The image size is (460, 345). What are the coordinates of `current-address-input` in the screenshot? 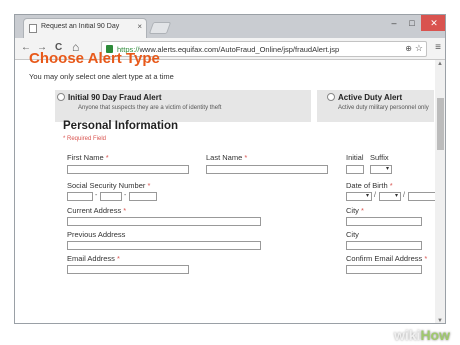 It's located at (164, 221).